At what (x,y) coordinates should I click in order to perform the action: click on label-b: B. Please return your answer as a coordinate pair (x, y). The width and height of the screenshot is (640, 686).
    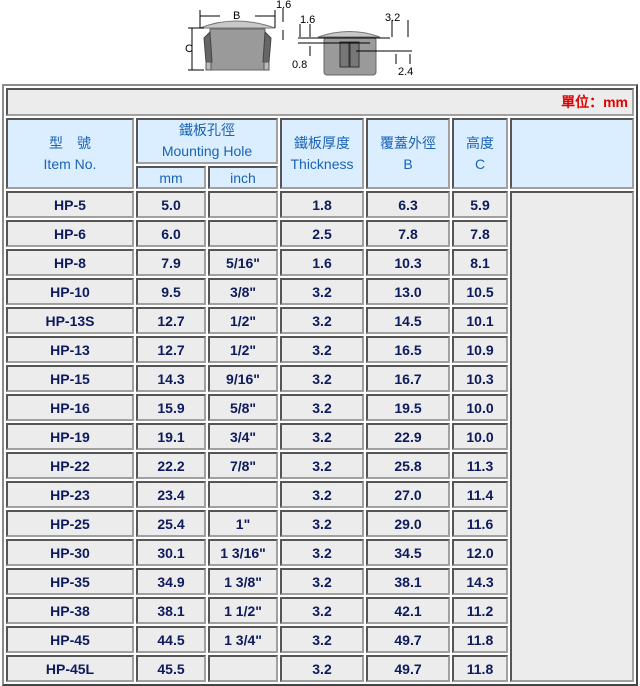
    Looking at the image, I should click on (236, 16).